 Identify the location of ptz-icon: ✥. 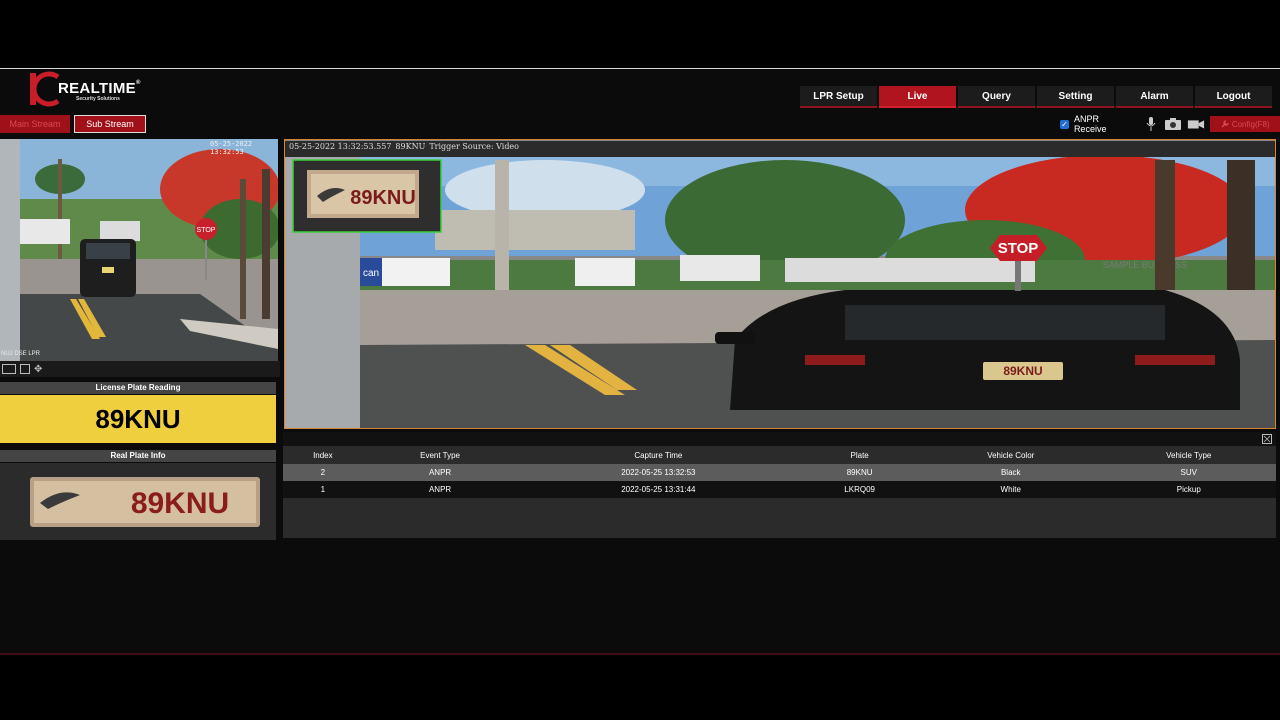
(38, 369).